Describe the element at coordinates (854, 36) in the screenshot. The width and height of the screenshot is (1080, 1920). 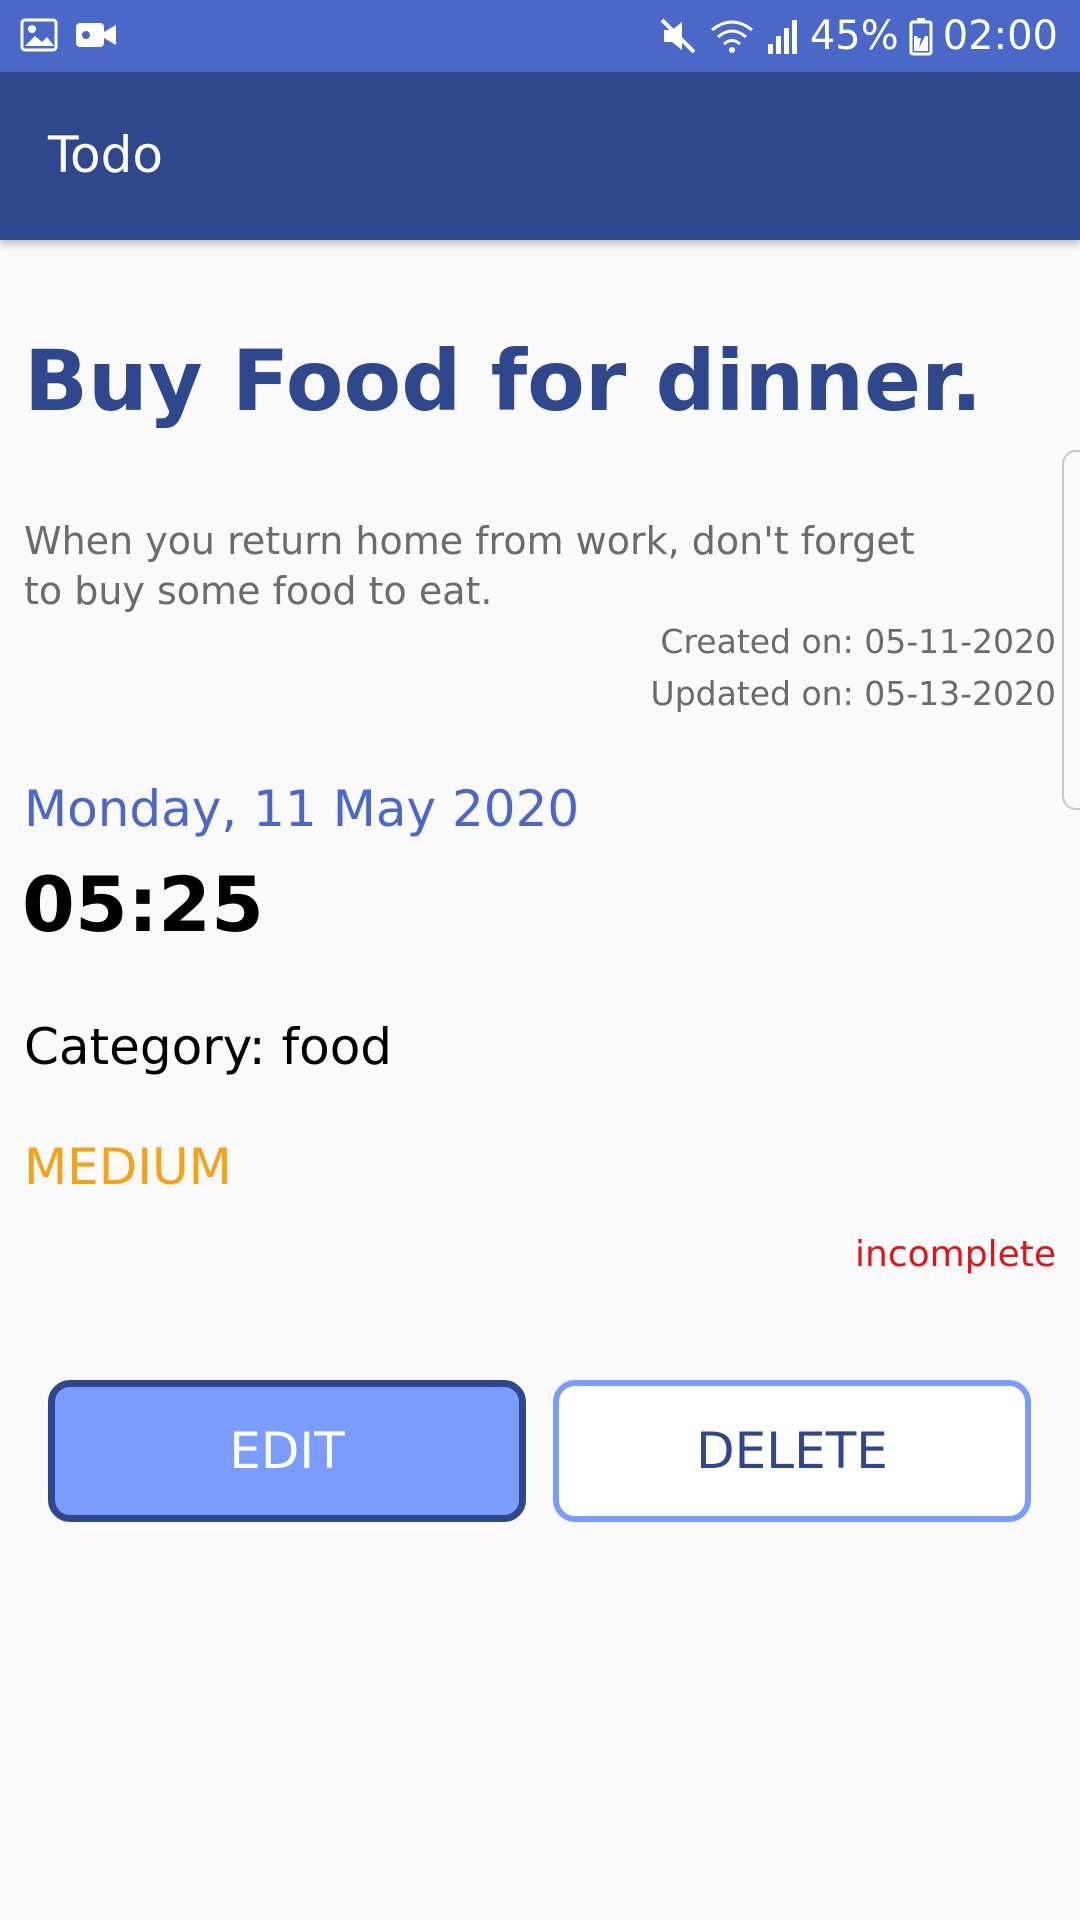
I see `battery-percent: 45%` at that location.